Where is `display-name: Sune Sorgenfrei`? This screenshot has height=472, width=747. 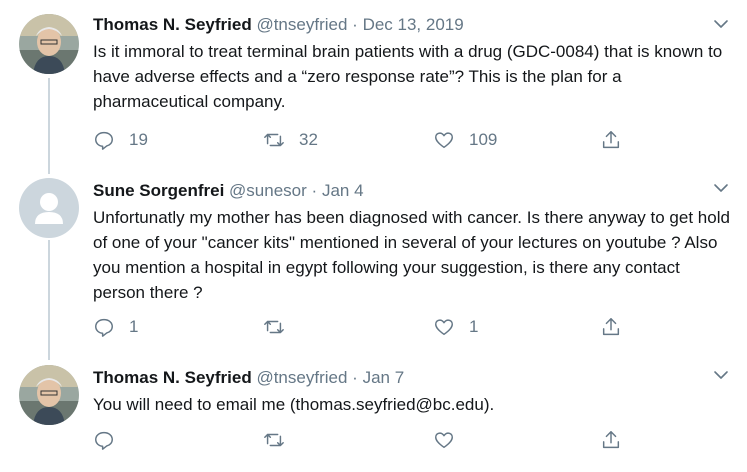 display-name: Sune Sorgenfrei is located at coordinates (158, 190).